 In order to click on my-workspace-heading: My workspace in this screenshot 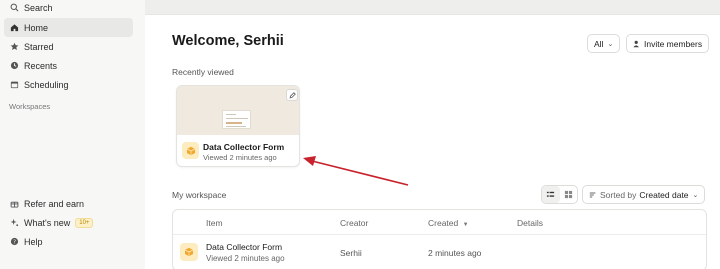, I will do `click(199, 195)`.